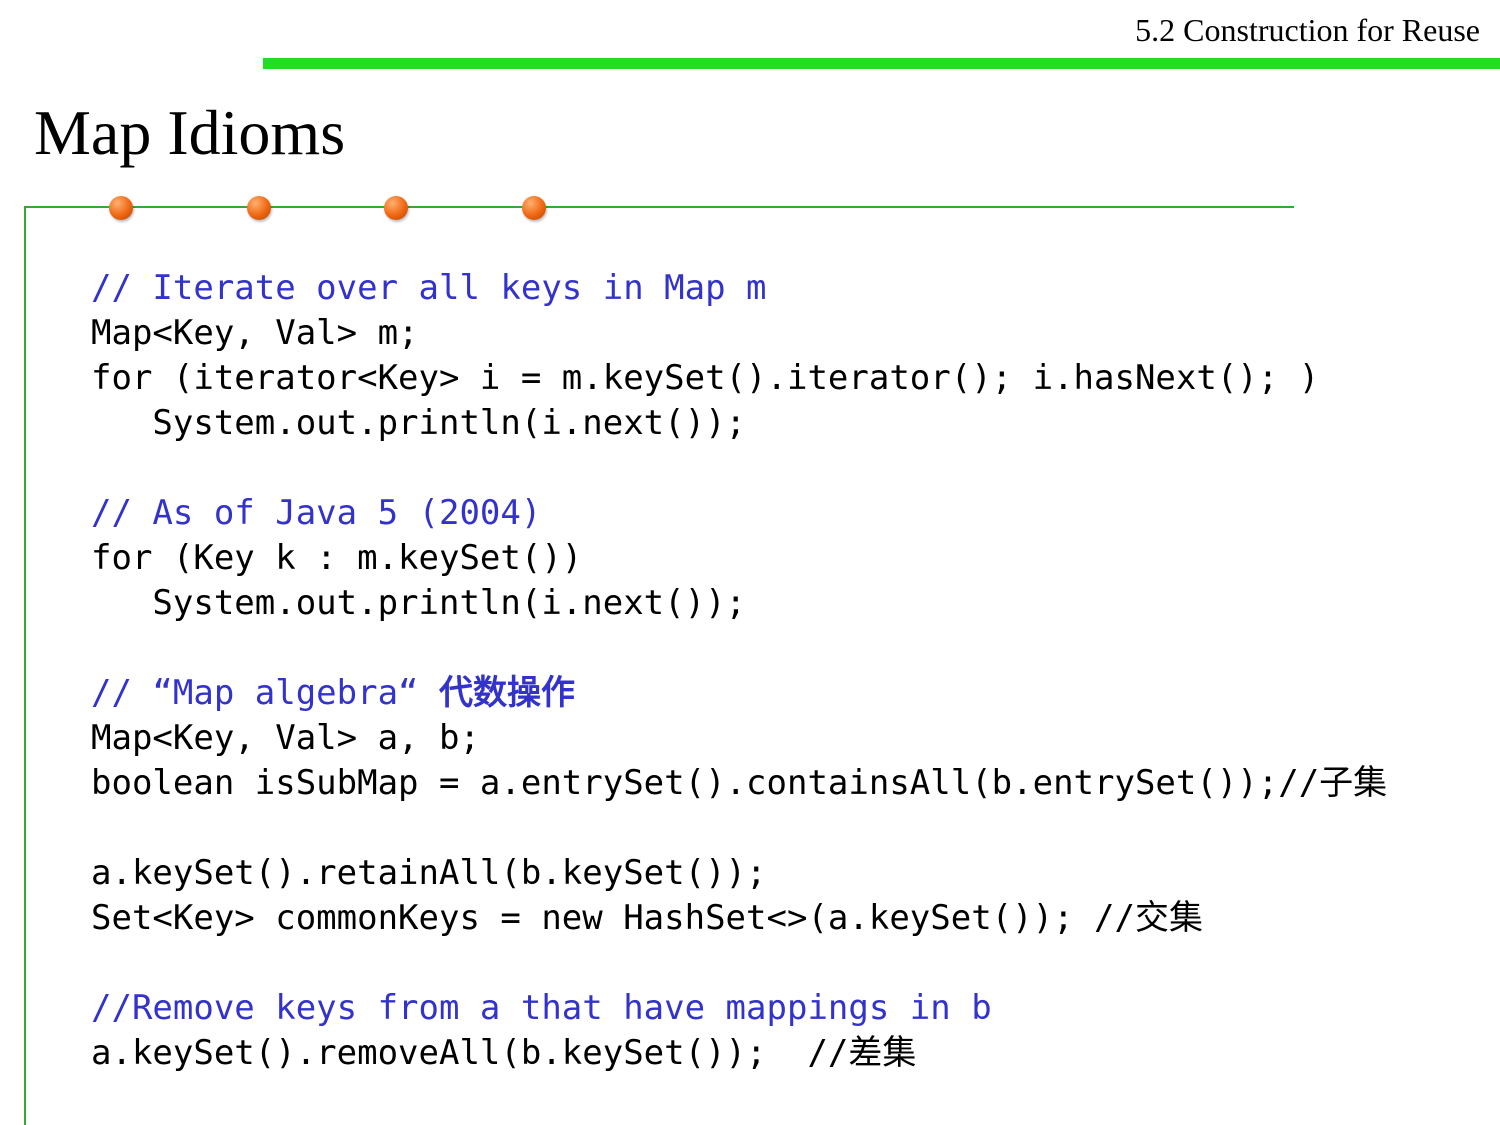 The width and height of the screenshot is (1500, 1125). Describe the element at coordinates (429, 873) in the screenshot. I see `code-line: a.keySet().retainAll(b.keySet());` at that location.